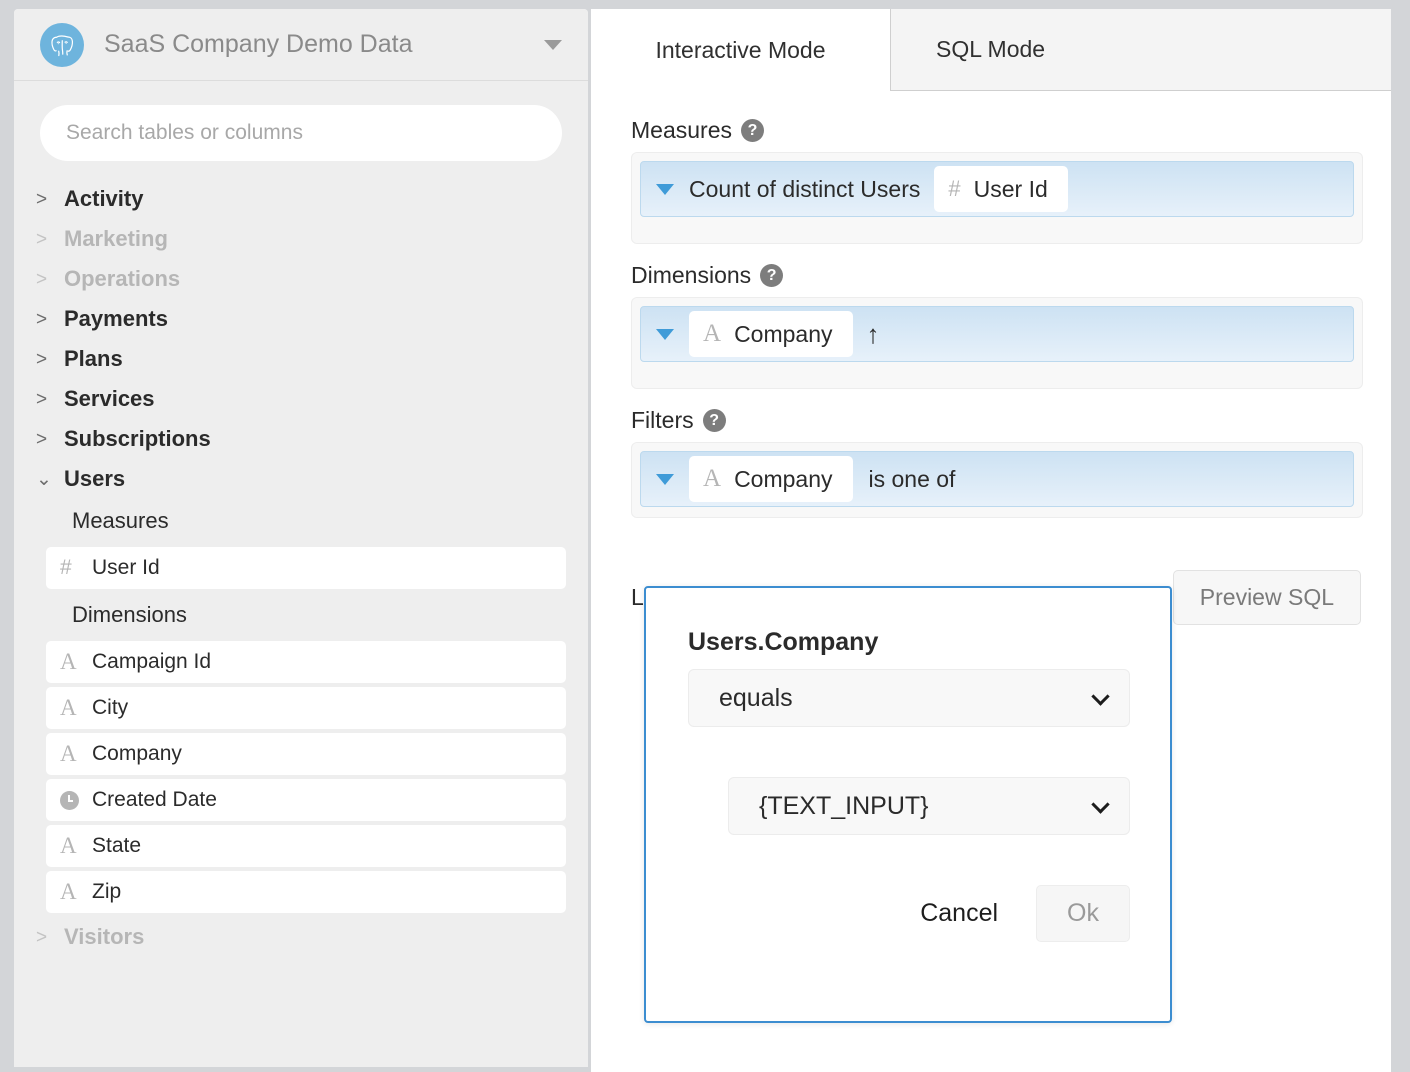 This screenshot has width=1410, height=1072. I want to click on tab-label: Interactive Mode, so click(740, 49).